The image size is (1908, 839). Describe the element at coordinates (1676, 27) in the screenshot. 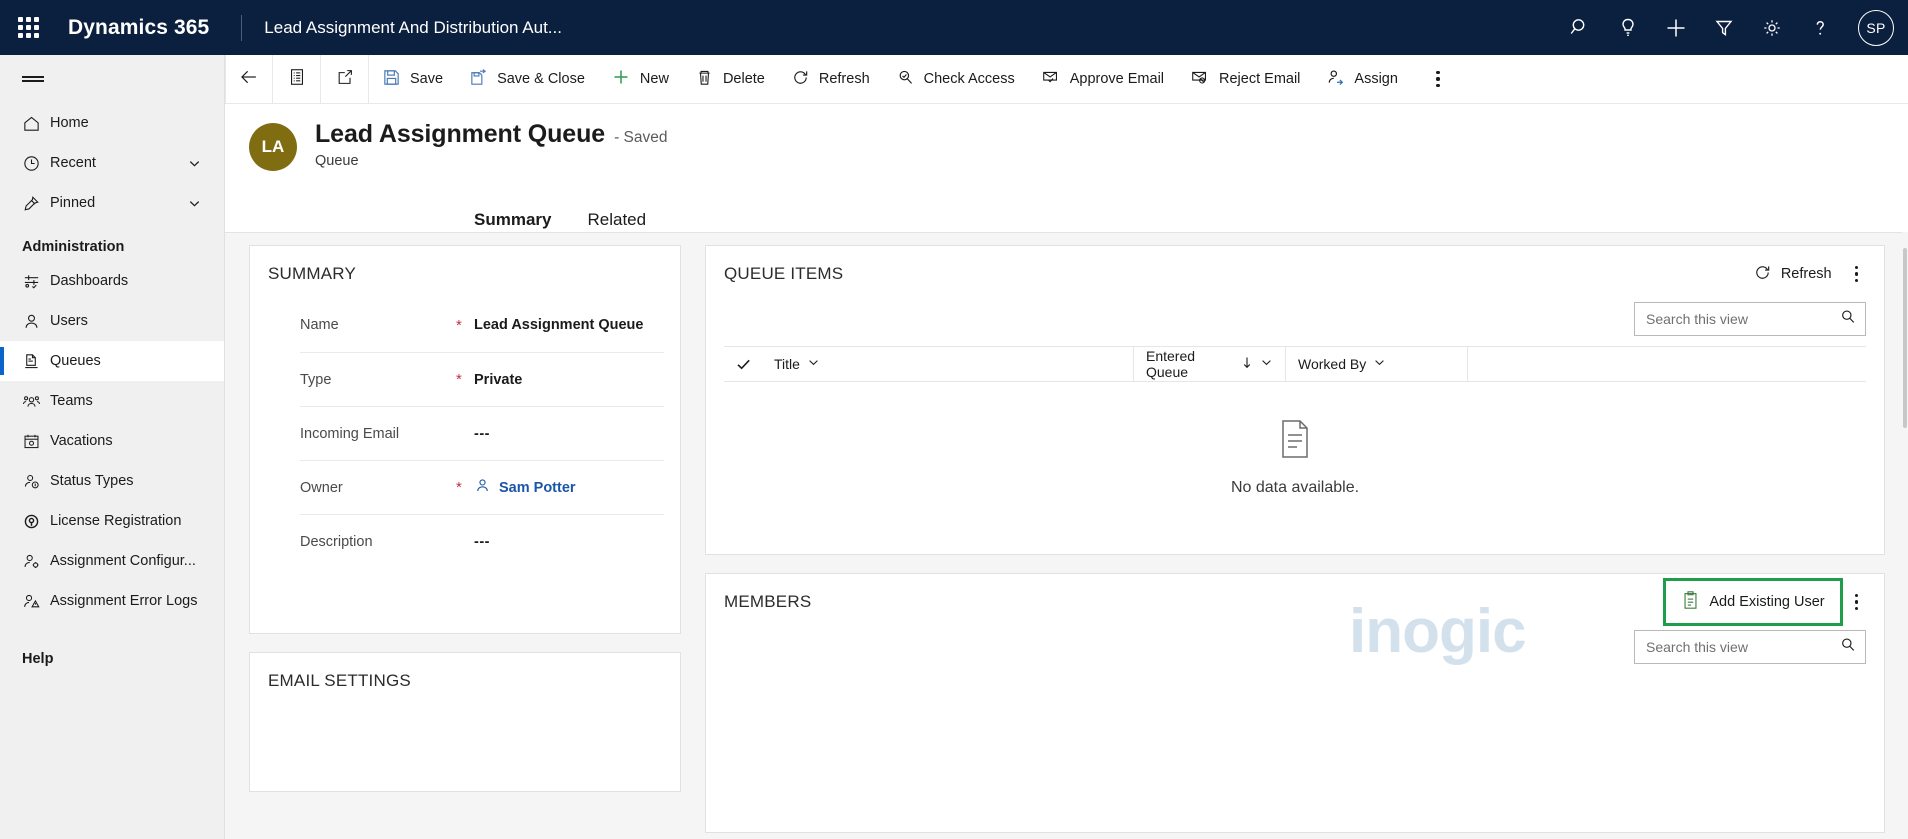

I see `plus-icon` at that location.